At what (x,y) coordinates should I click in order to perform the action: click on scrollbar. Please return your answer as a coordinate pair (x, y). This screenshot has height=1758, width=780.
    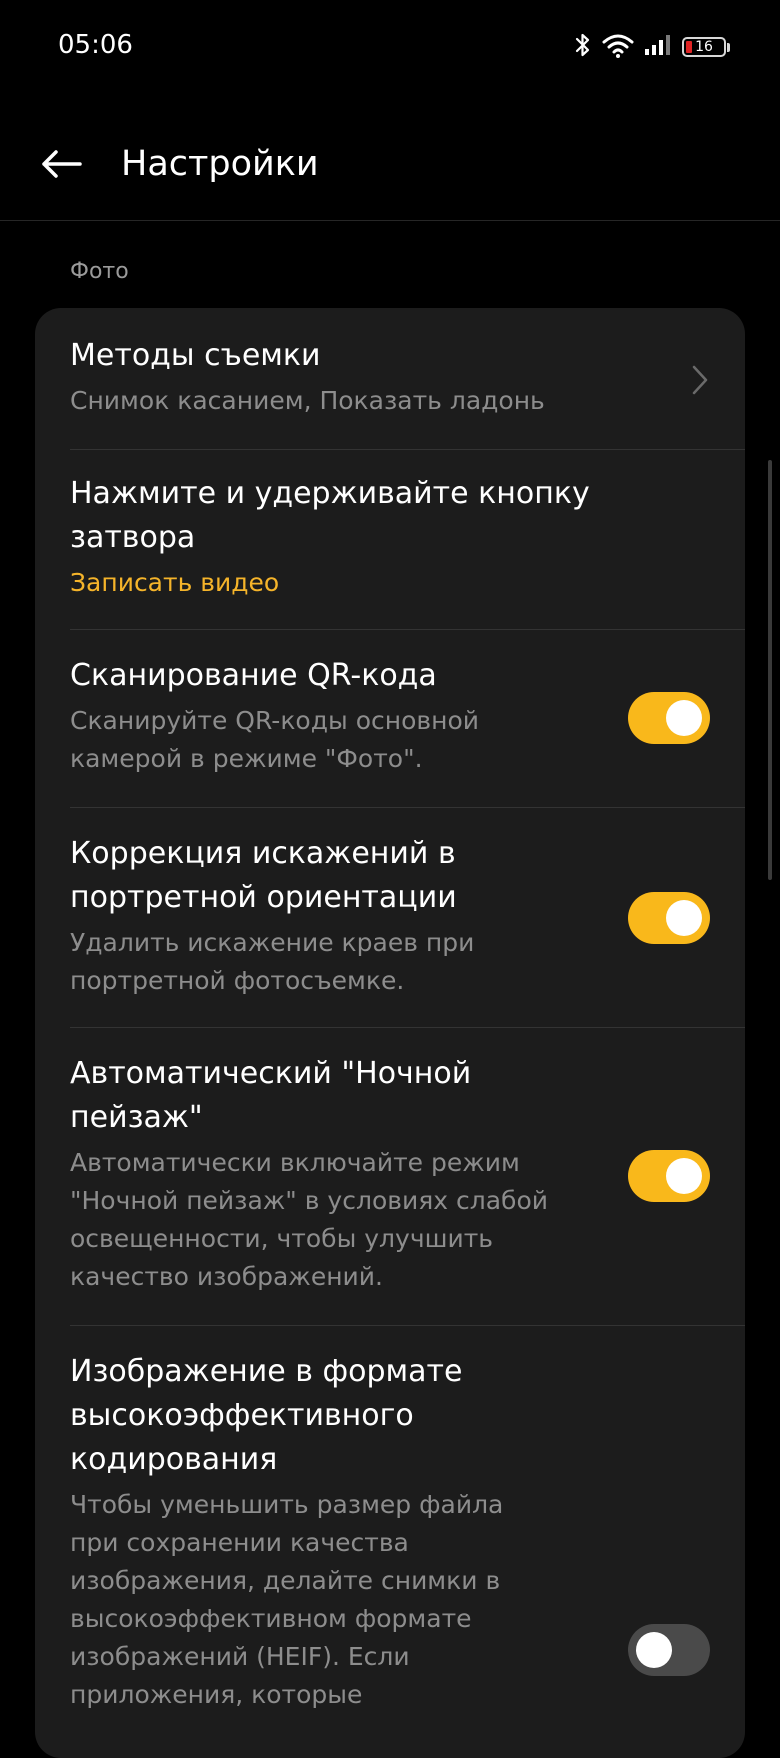
    Looking at the image, I should click on (770, 670).